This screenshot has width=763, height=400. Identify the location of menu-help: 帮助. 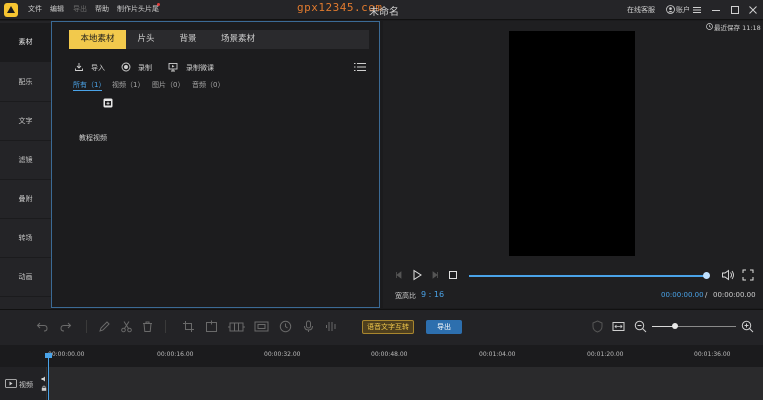
(102, 9).